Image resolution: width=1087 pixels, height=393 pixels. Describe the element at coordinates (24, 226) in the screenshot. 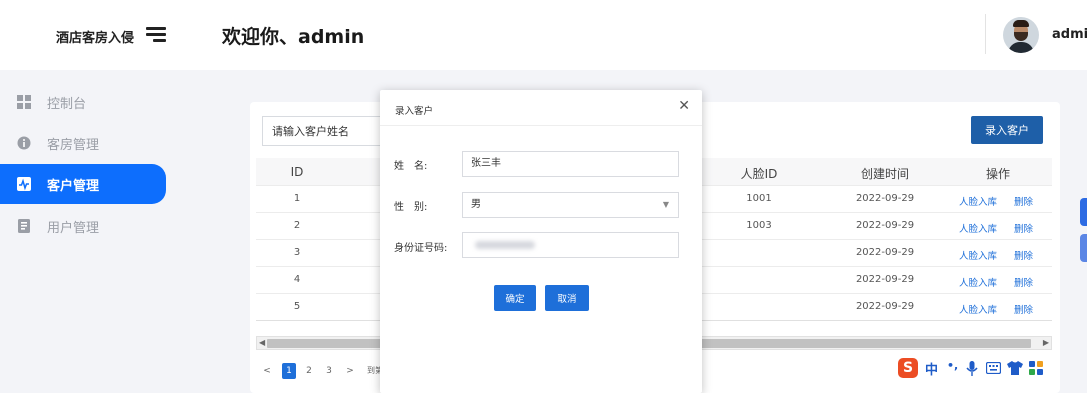

I see `document-icon` at that location.